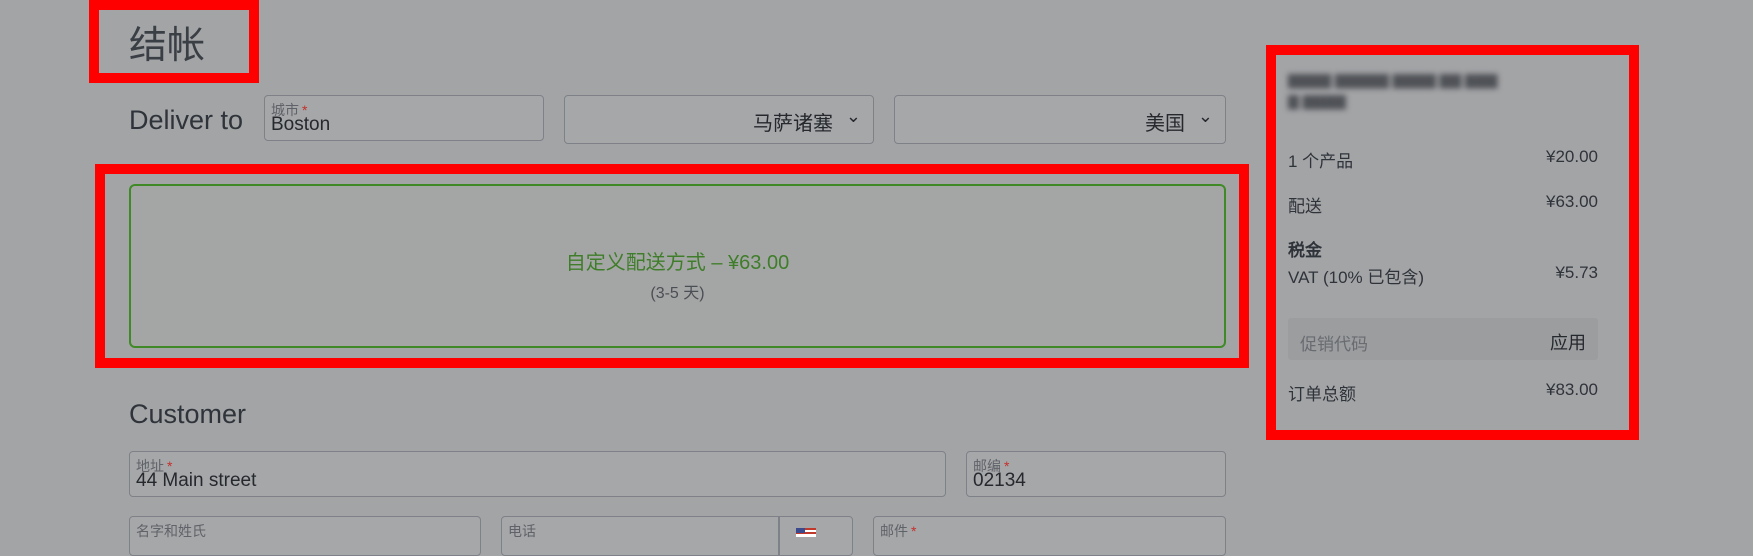  Describe the element at coordinates (1576, 272) in the screenshot. I see `vat-value: ¥5.73` at that location.